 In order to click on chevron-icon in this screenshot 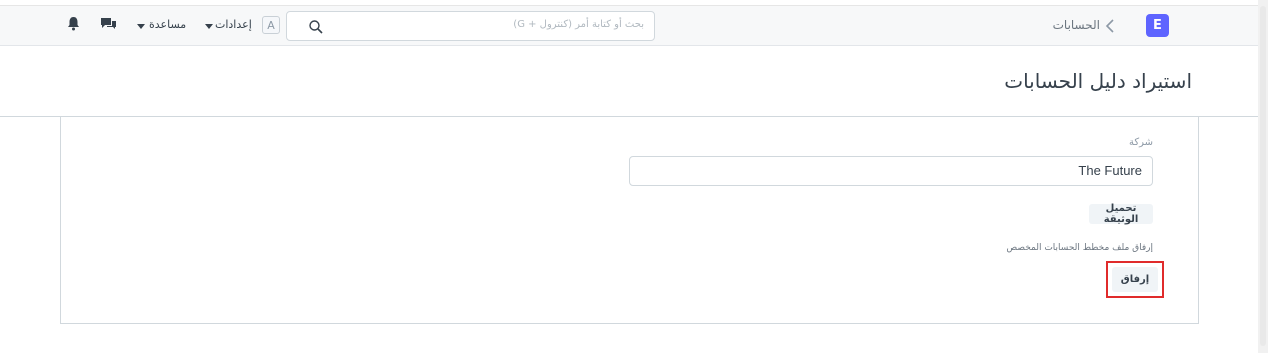, I will do `click(1109, 26)`.